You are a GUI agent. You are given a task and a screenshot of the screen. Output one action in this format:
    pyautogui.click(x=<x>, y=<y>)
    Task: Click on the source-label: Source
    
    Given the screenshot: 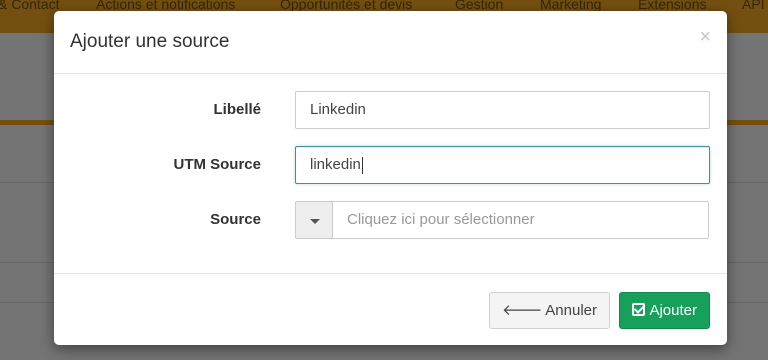 What is the action you would take?
    pyautogui.click(x=235, y=219)
    